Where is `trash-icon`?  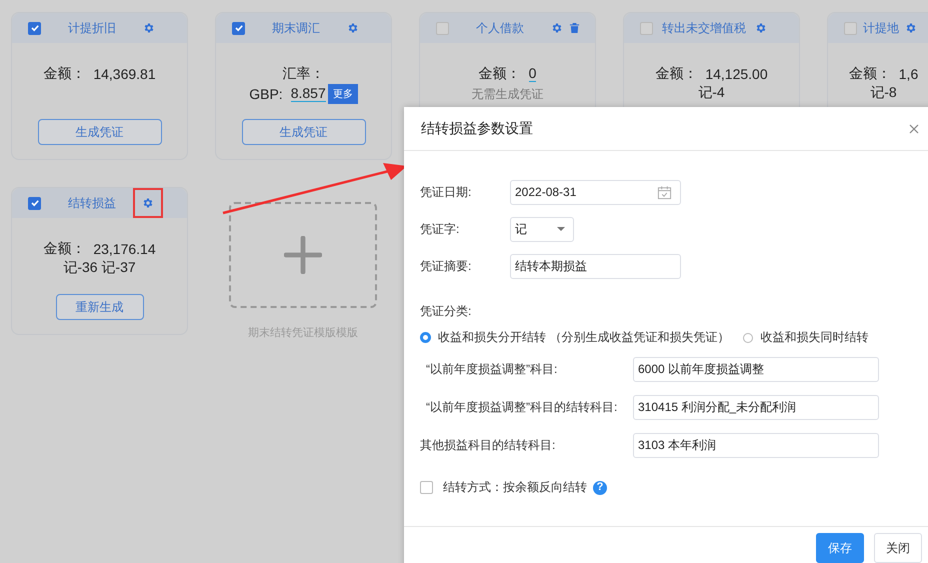 trash-icon is located at coordinates (574, 28).